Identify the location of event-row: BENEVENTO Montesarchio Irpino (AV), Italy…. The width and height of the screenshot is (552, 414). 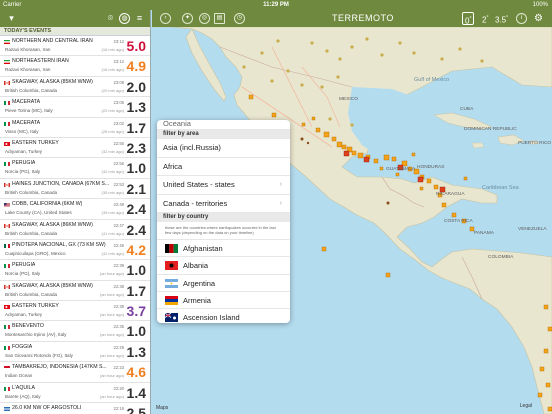
(75, 331).